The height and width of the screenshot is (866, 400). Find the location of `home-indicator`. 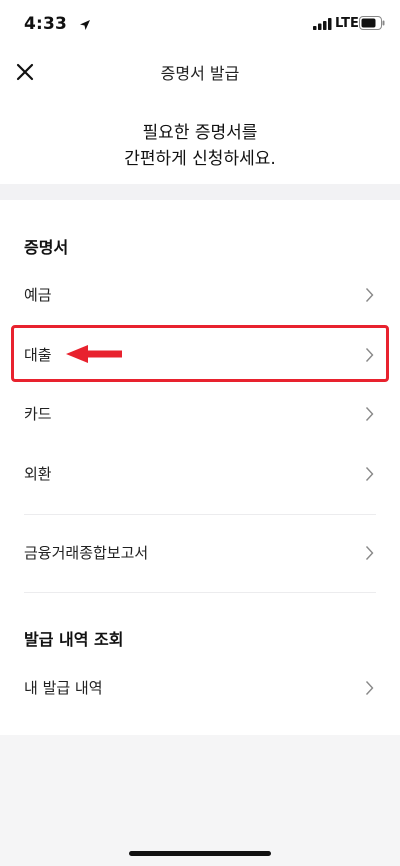

home-indicator is located at coordinates (200, 853).